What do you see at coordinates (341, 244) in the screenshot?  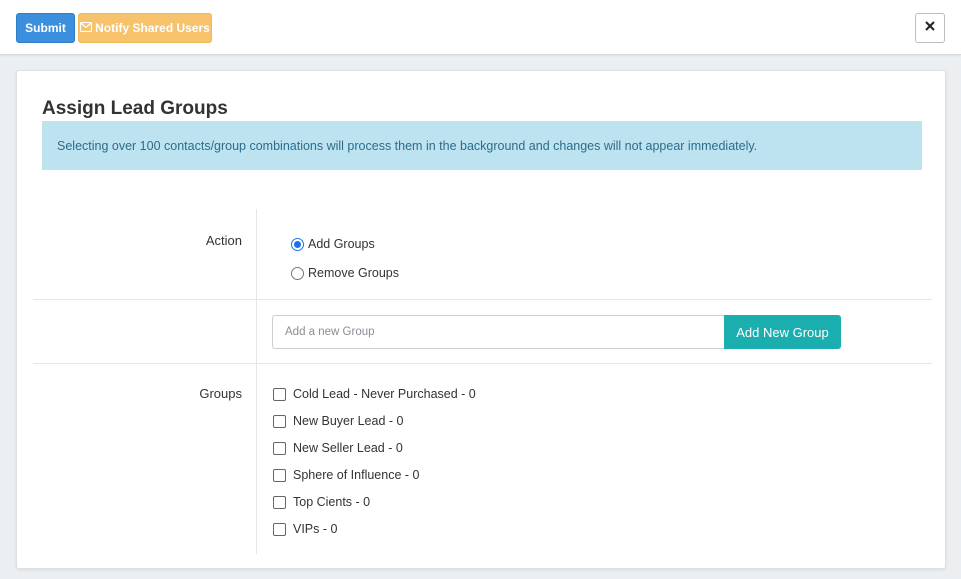 I see `add-groups-label: Add Groups` at bounding box center [341, 244].